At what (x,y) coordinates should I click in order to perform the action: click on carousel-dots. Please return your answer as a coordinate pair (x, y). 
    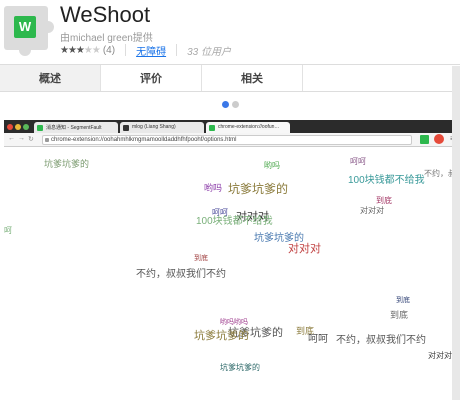
    Looking at the image, I should click on (232, 104).